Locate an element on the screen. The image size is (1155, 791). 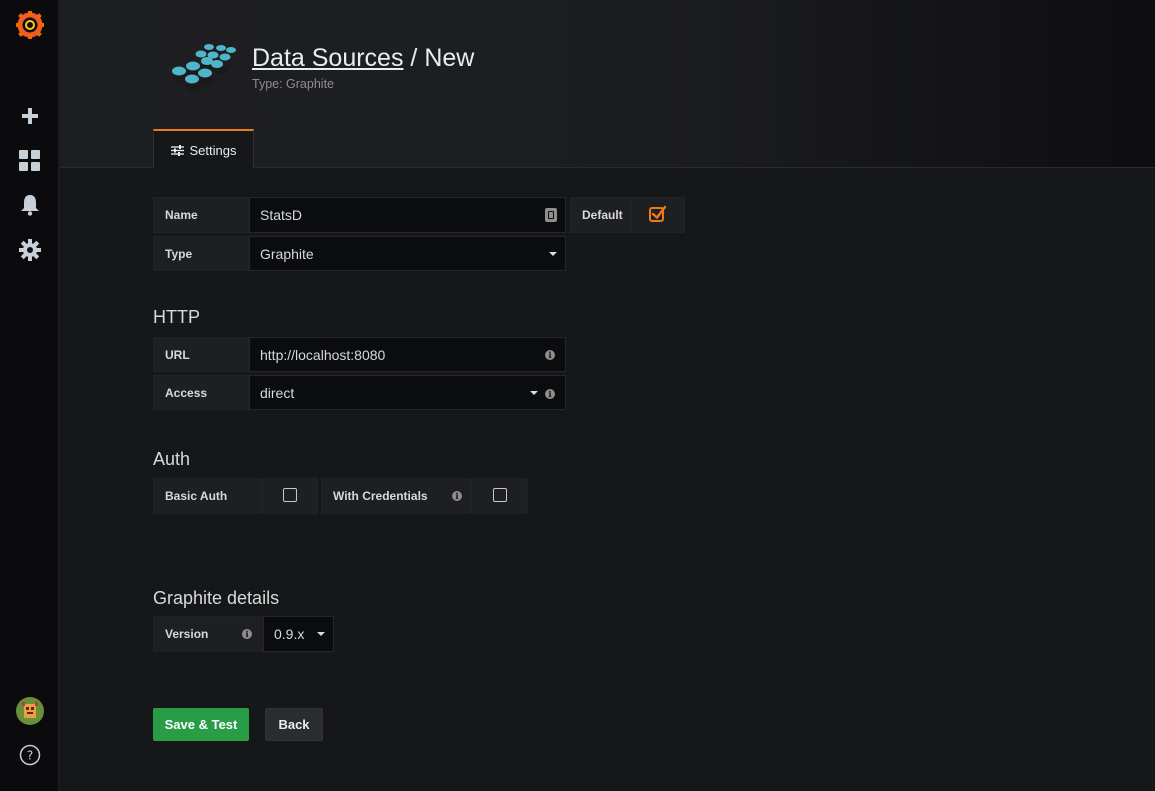
type-label: Type is located at coordinates (201, 253).